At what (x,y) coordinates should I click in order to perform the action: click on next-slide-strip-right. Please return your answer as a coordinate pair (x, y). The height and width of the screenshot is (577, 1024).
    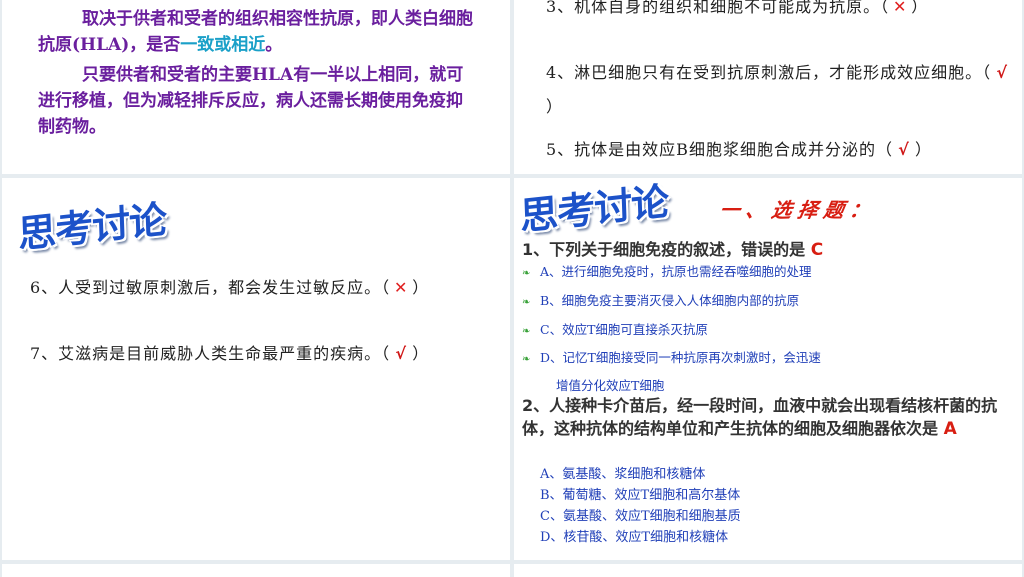
    Looking at the image, I should click on (768, 570).